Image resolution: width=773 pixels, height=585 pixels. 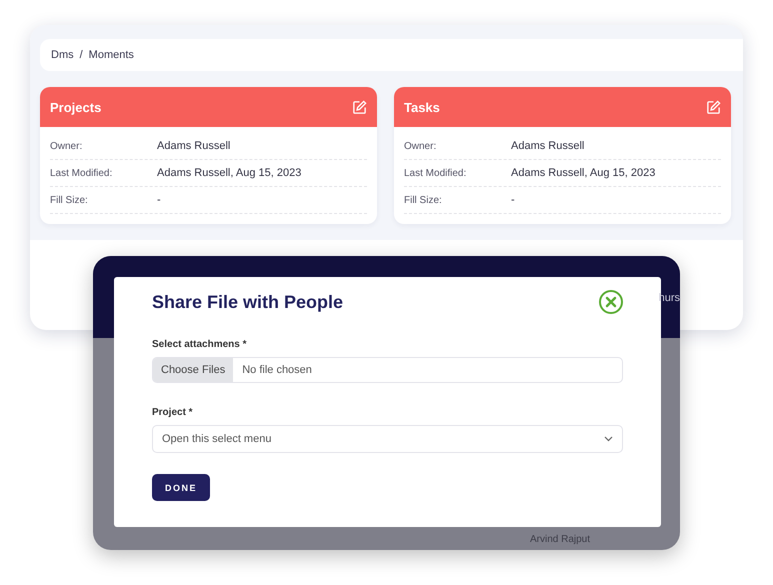 I want to click on close-icon, so click(x=611, y=302).